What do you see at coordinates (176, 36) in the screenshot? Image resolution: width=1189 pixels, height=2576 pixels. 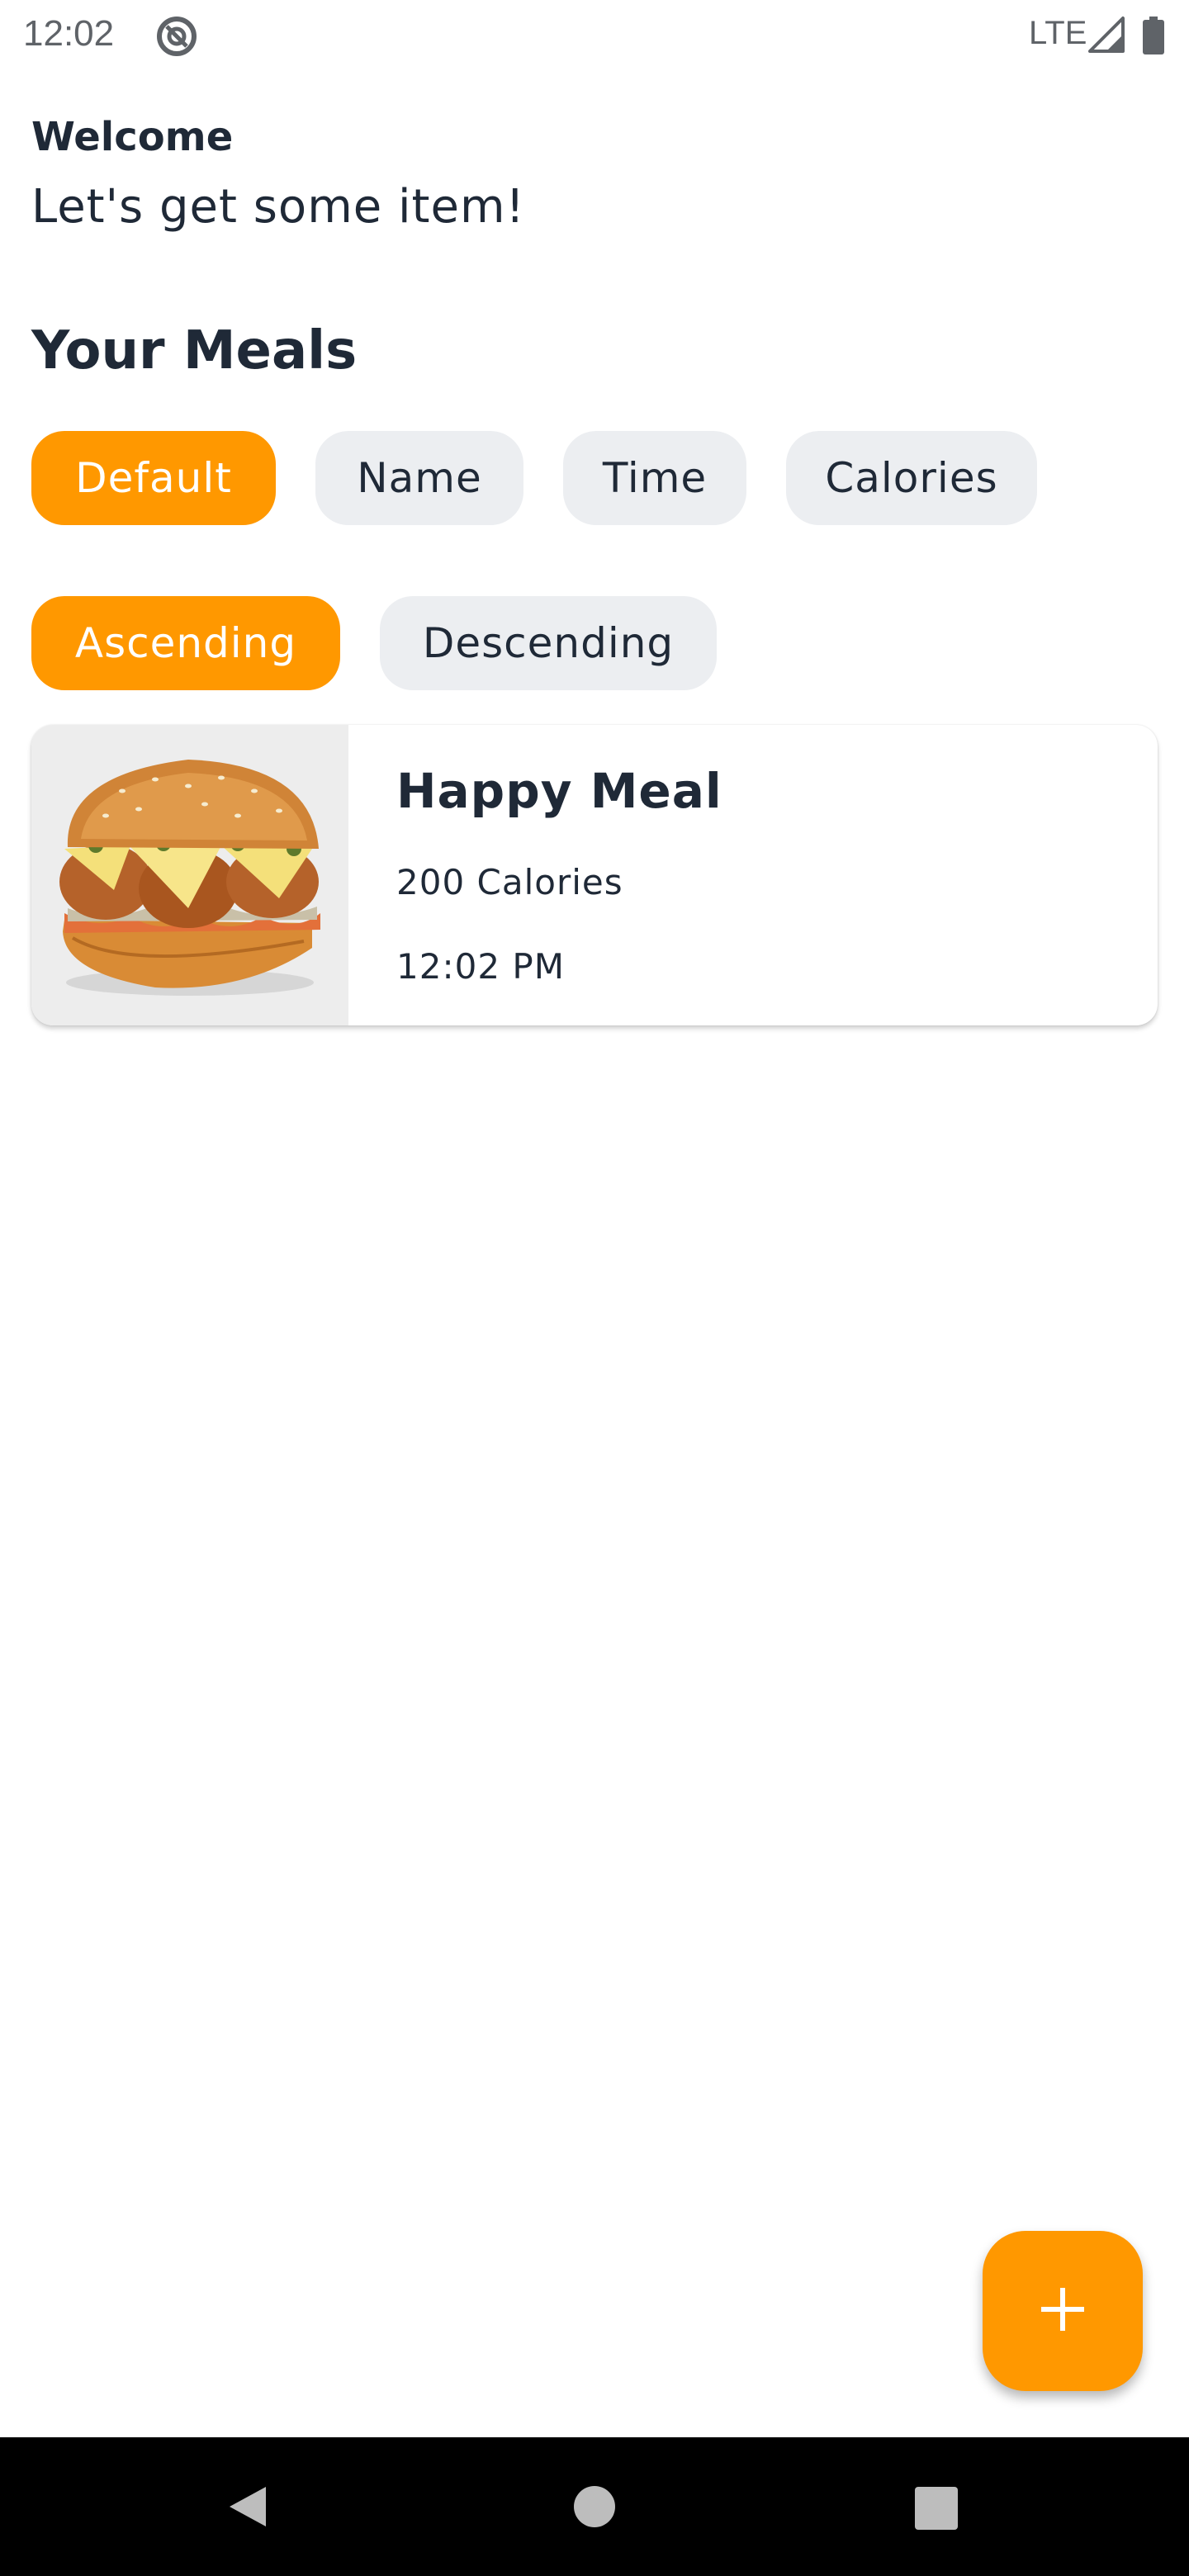 I see `app-notification-icon` at bounding box center [176, 36].